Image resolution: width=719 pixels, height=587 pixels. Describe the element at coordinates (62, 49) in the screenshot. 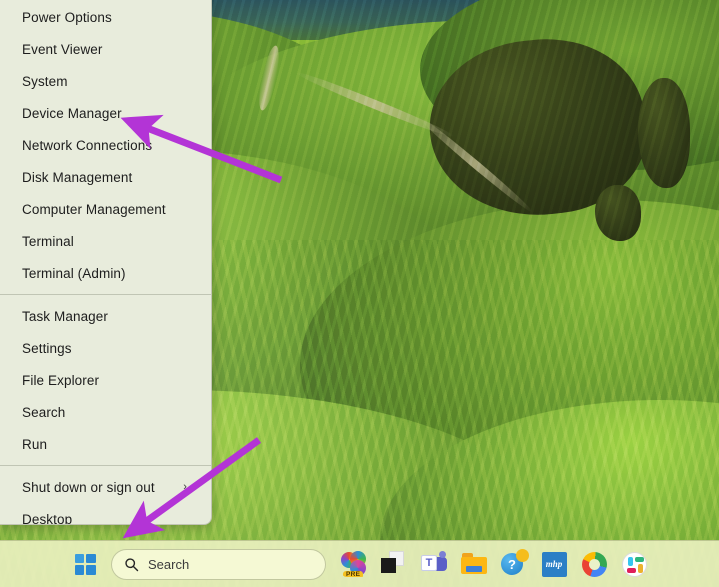

I see `menu-item-label: Event Viewer` at that location.